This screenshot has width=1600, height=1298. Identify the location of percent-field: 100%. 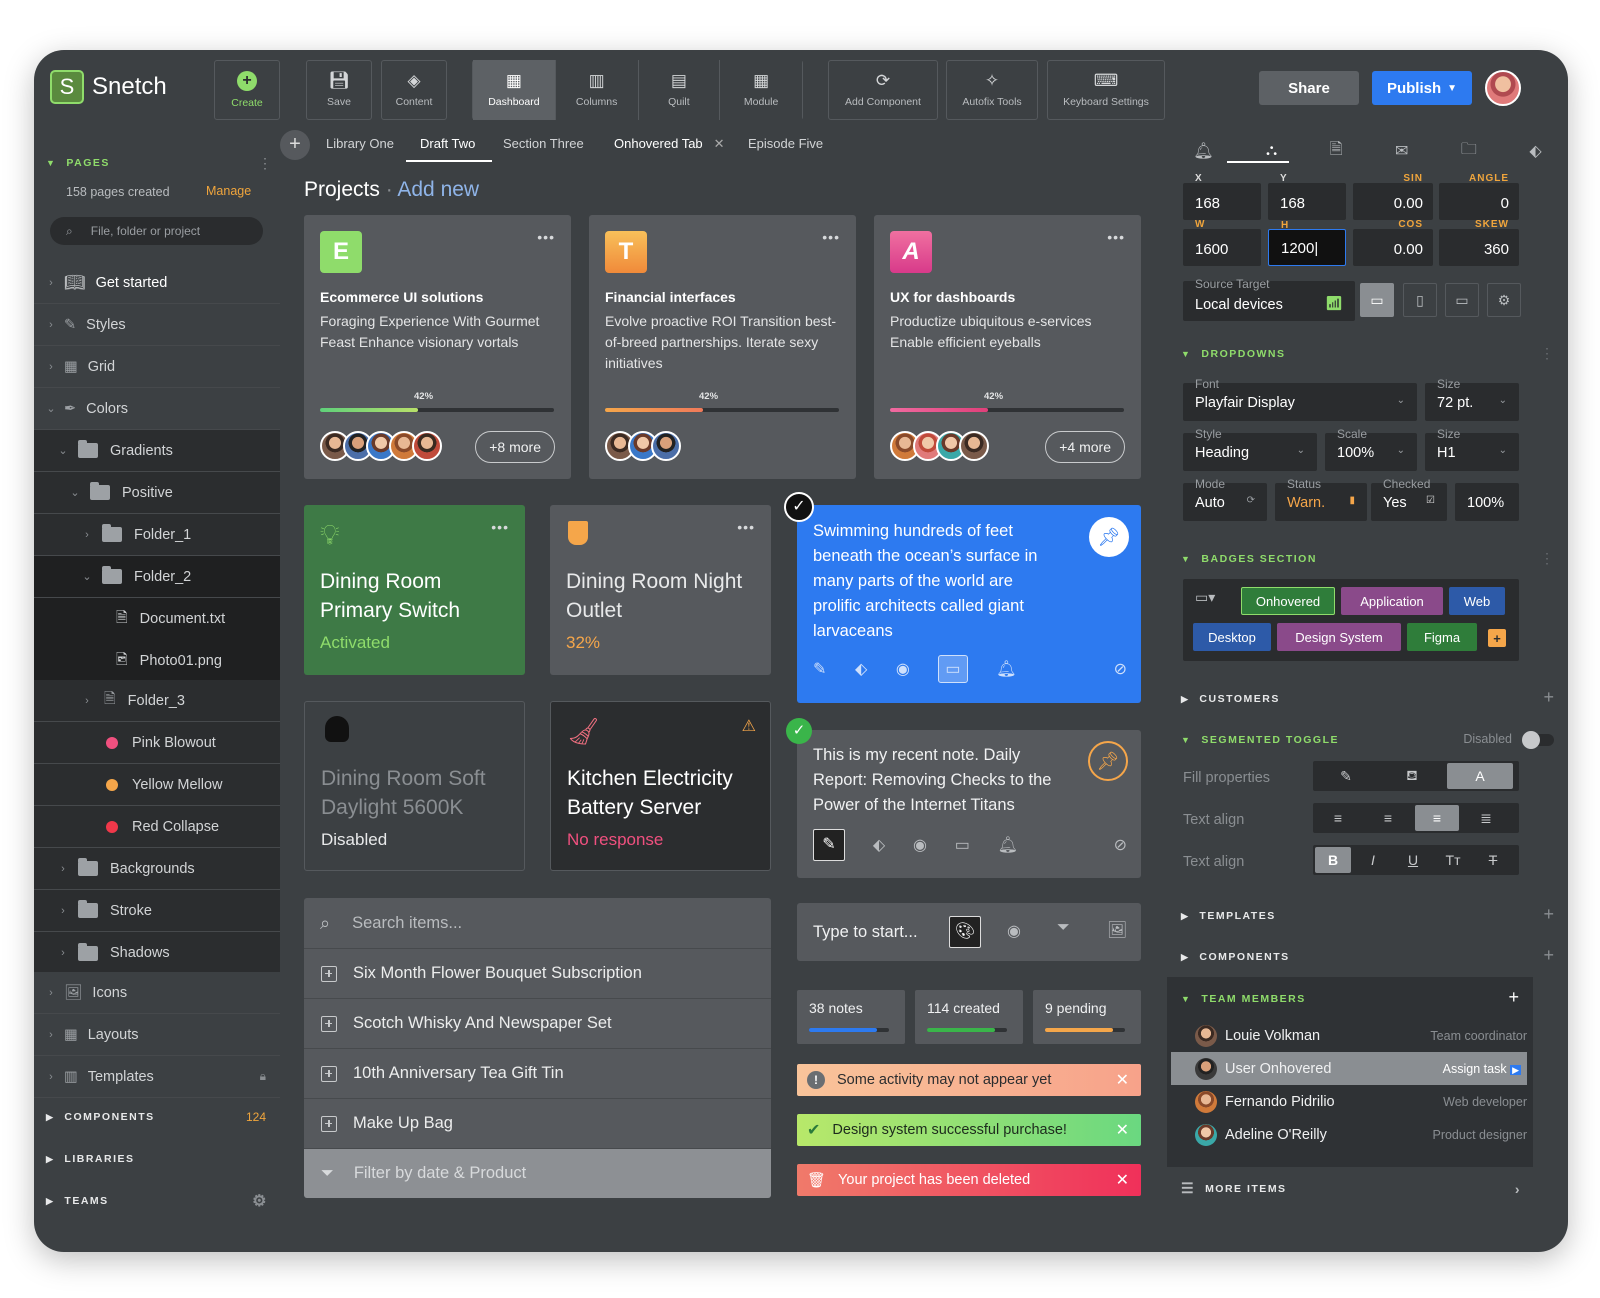
(1487, 502).